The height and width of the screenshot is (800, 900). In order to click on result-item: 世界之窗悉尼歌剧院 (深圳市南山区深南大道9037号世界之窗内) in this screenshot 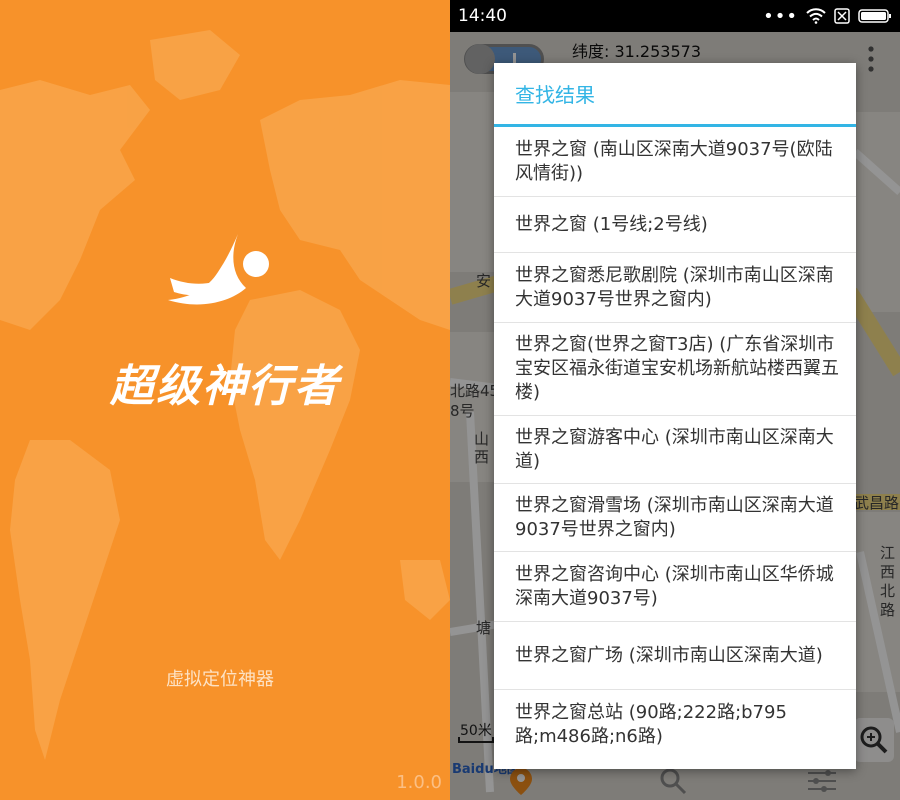, I will do `click(675, 288)`.